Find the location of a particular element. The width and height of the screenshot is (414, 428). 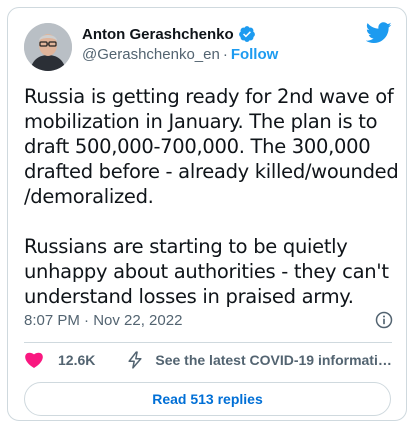

read-replies-label: Read 513 replies is located at coordinates (207, 399).